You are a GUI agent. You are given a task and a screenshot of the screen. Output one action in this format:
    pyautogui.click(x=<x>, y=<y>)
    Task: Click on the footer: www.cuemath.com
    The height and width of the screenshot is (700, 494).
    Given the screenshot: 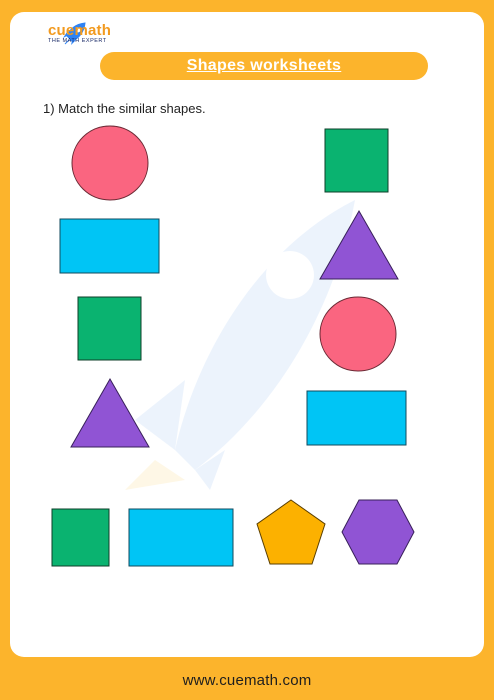 What is the action you would take?
    pyautogui.click(x=247, y=680)
    